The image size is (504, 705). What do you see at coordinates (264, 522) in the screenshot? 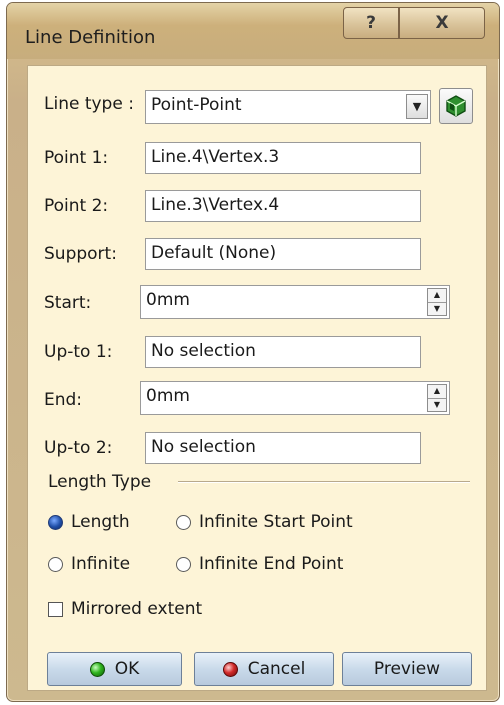
I see `radio-infinite-start: Infinite Start Point` at bounding box center [264, 522].